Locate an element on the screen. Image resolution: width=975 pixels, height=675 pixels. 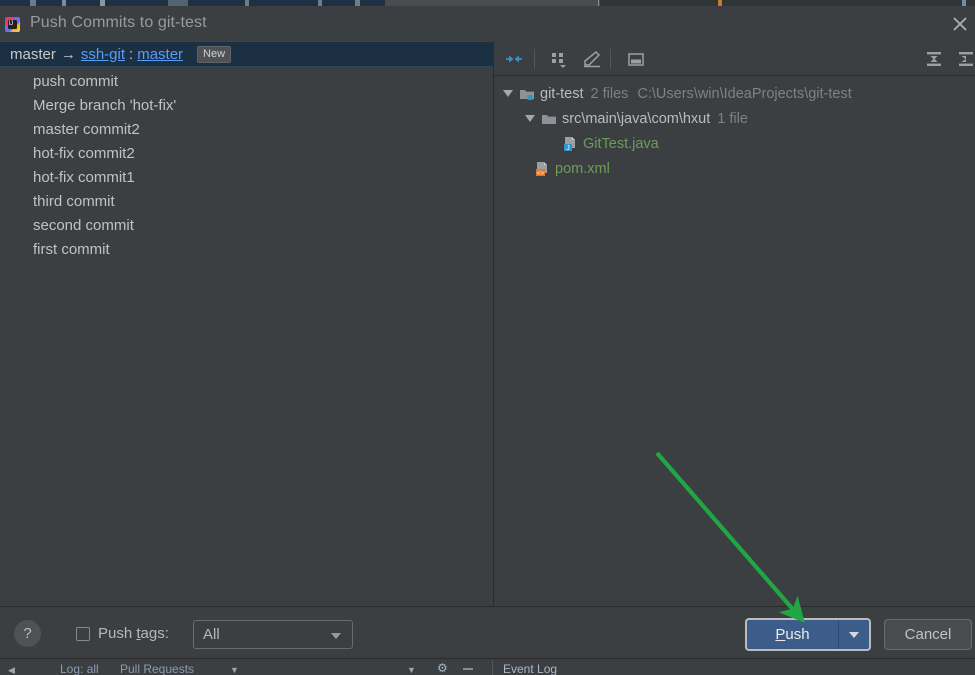
cancel-button: Cancel is located at coordinates (928, 634).